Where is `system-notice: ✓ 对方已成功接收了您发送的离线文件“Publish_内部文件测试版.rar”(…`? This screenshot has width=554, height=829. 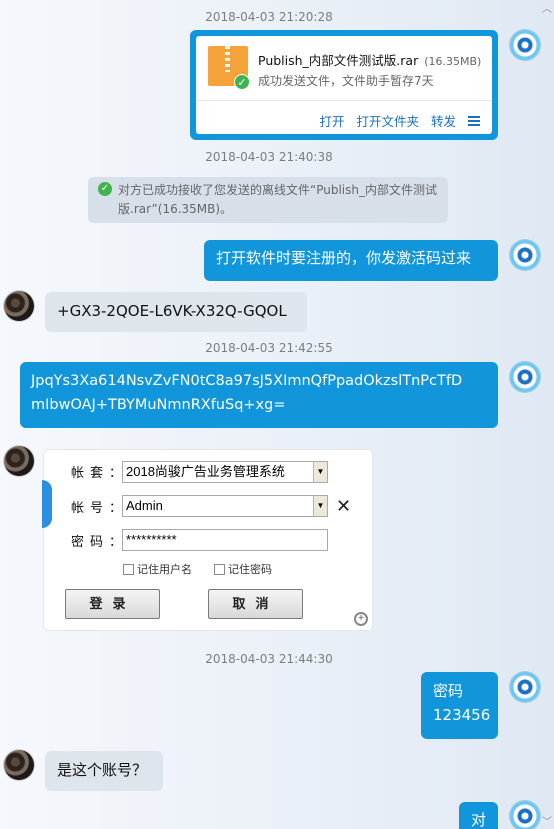 system-notice: ✓ 对方已成功接收了您发送的离线文件“Publish_内部文件测试版.rar”(… is located at coordinates (268, 200).